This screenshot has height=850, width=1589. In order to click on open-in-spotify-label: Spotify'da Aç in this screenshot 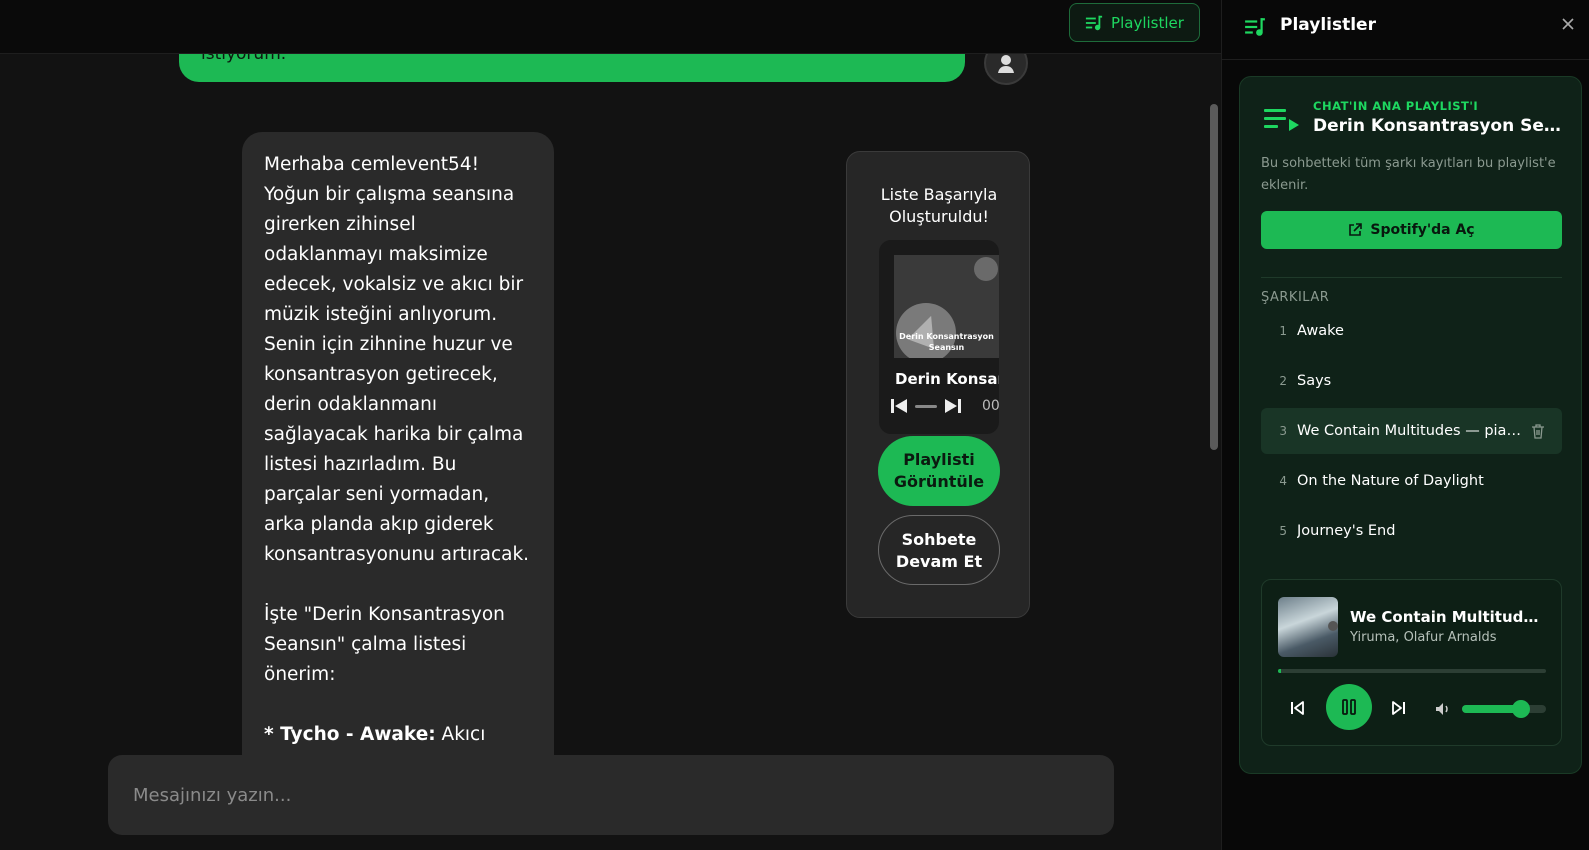, I will do `click(1422, 230)`.